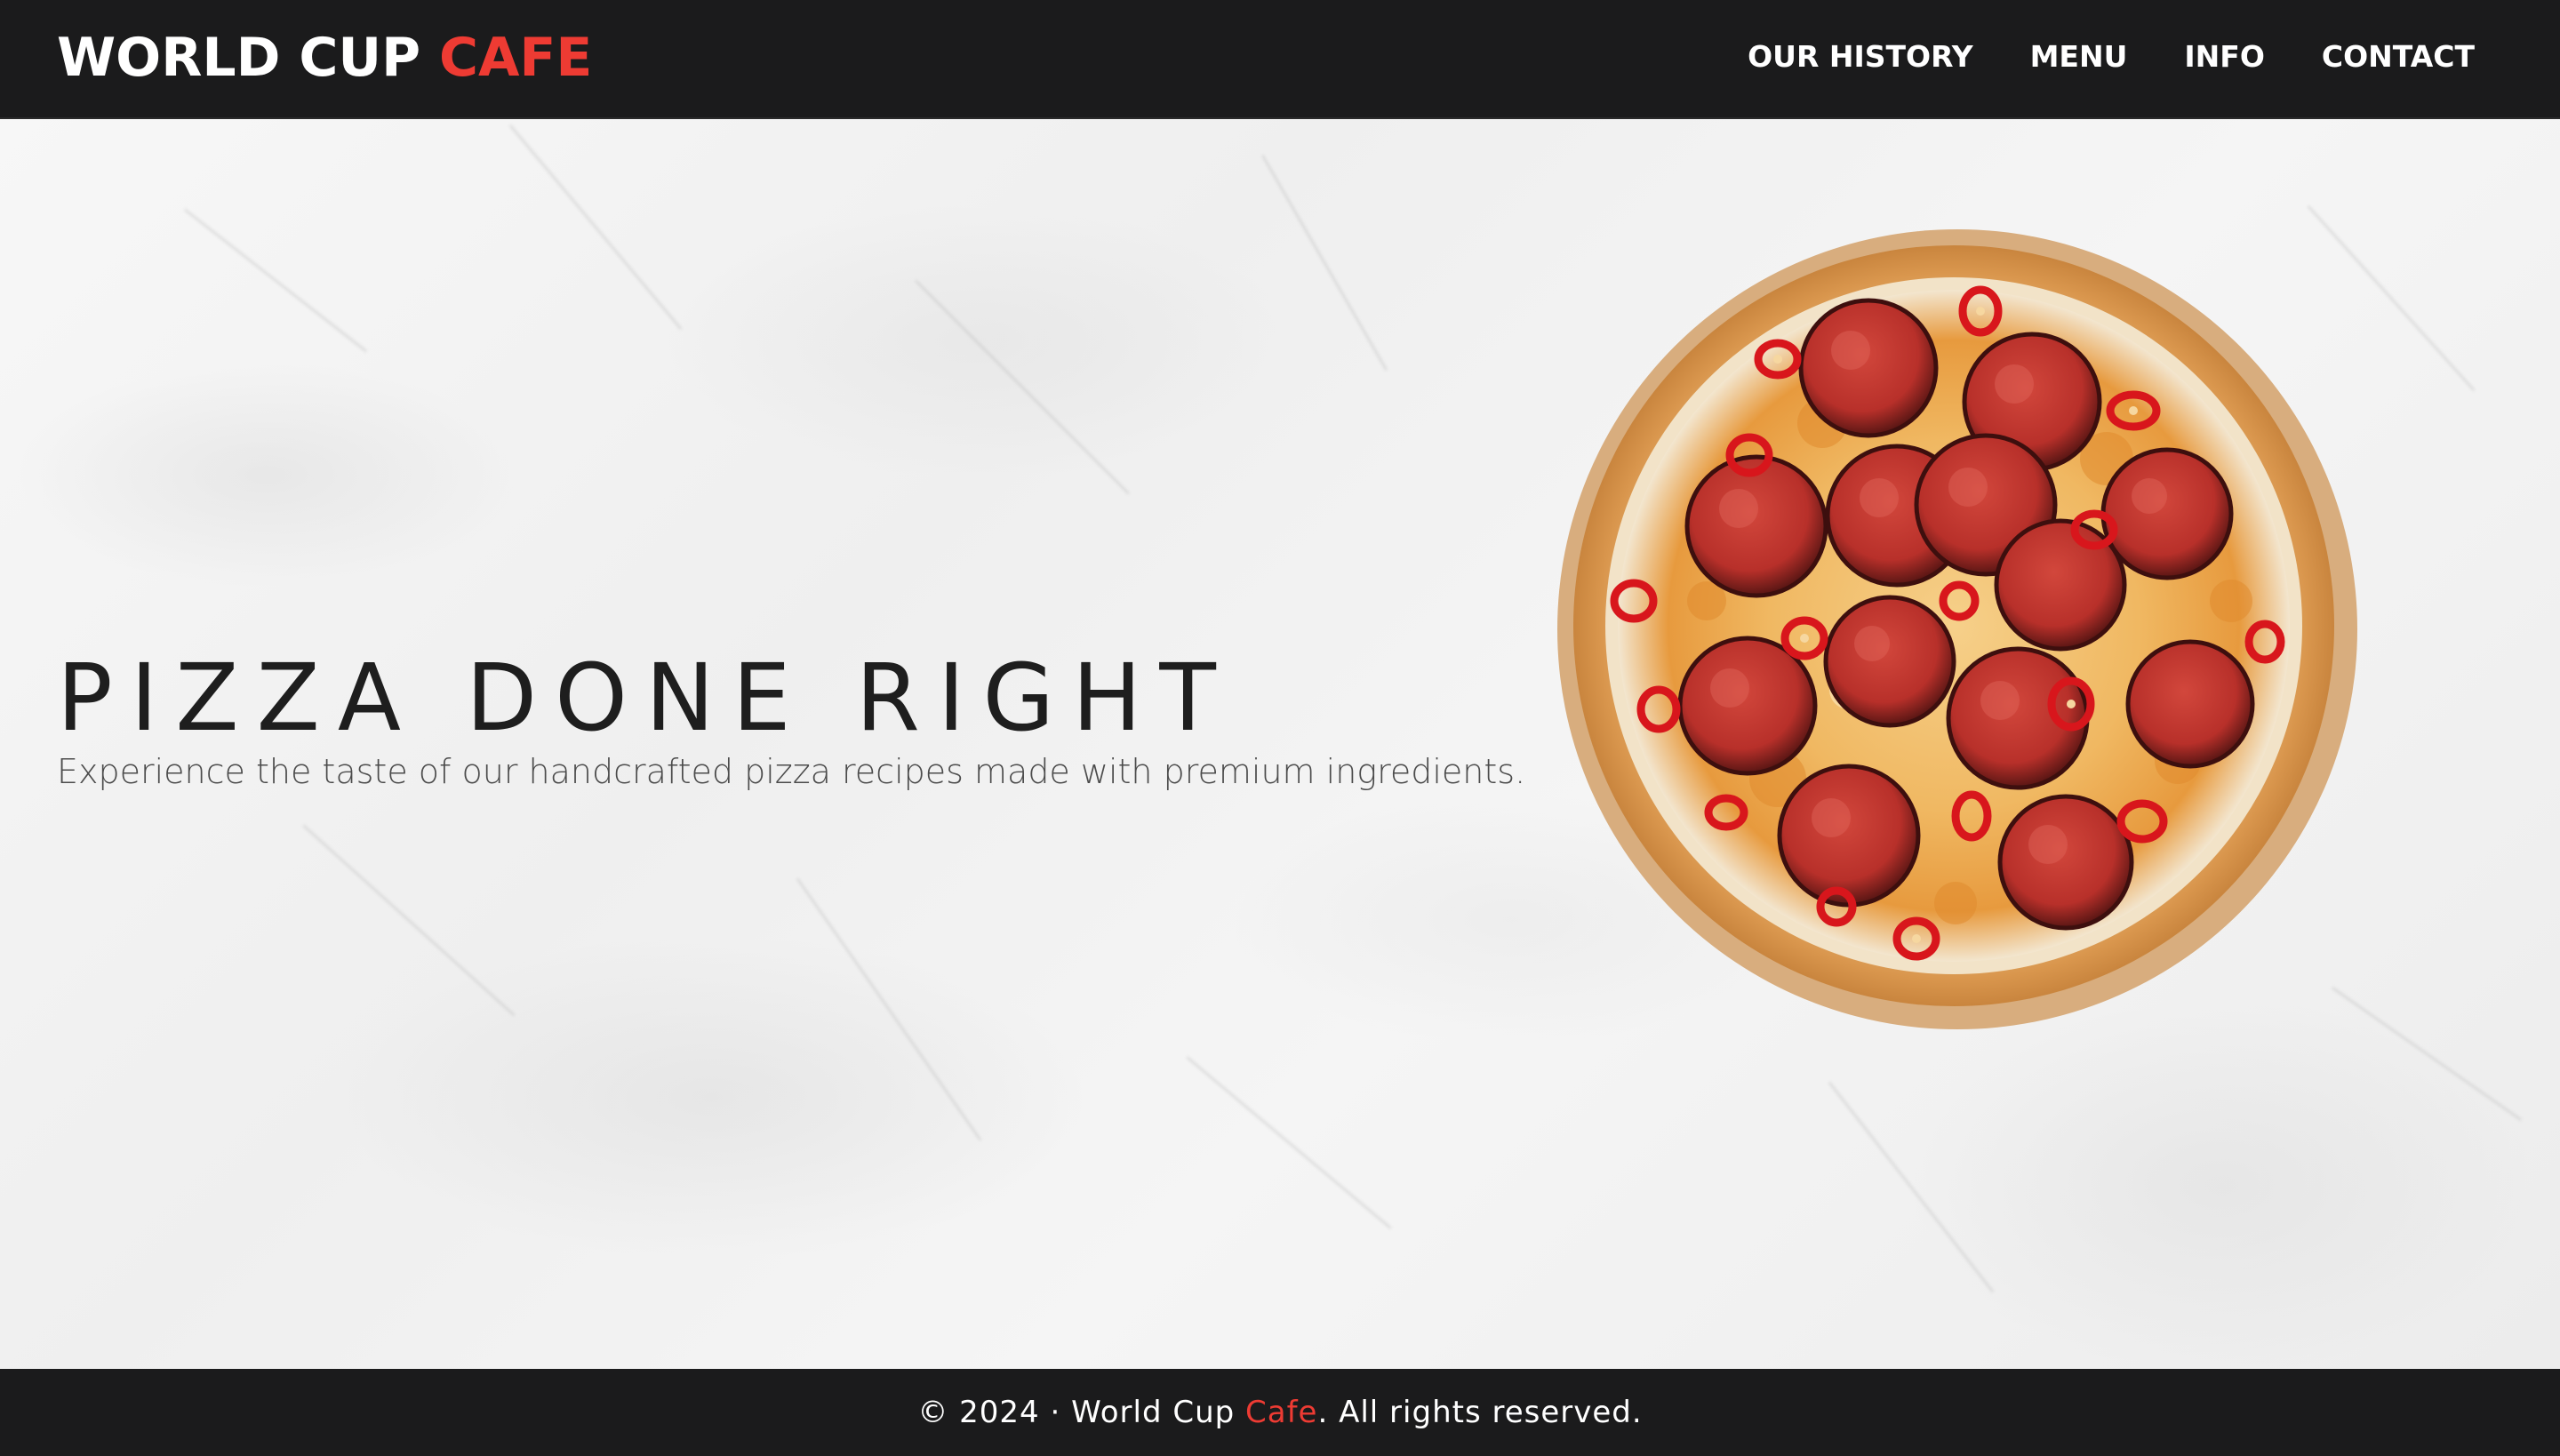  I want to click on nav-link-menu: MENU, so click(2079, 56).